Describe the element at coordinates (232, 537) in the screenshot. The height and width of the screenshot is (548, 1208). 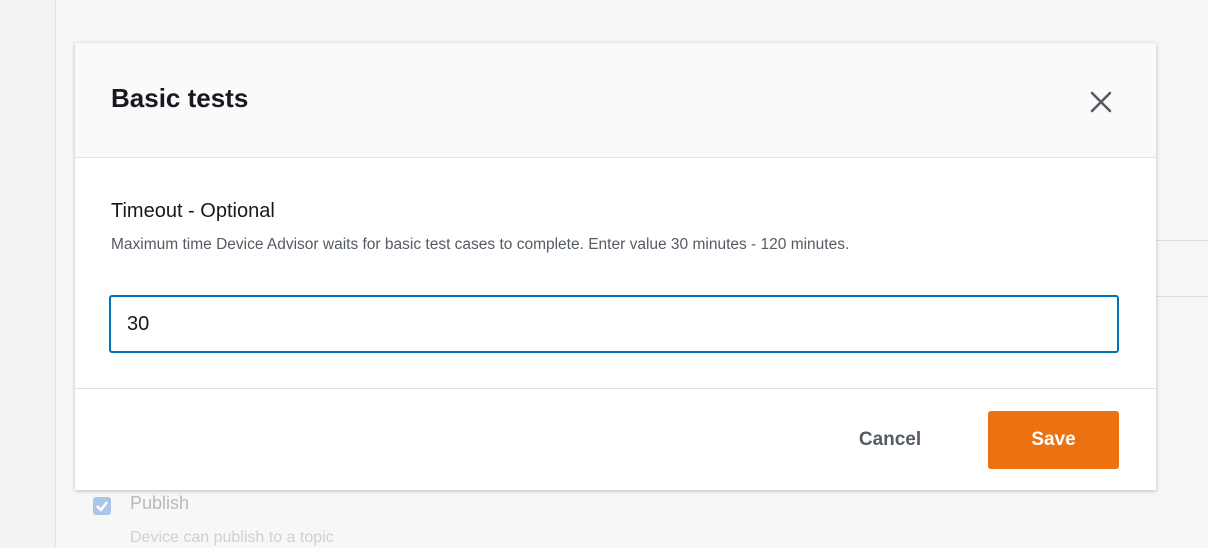
I see `publish-checkbox-description: Device can publish to a topic` at that location.